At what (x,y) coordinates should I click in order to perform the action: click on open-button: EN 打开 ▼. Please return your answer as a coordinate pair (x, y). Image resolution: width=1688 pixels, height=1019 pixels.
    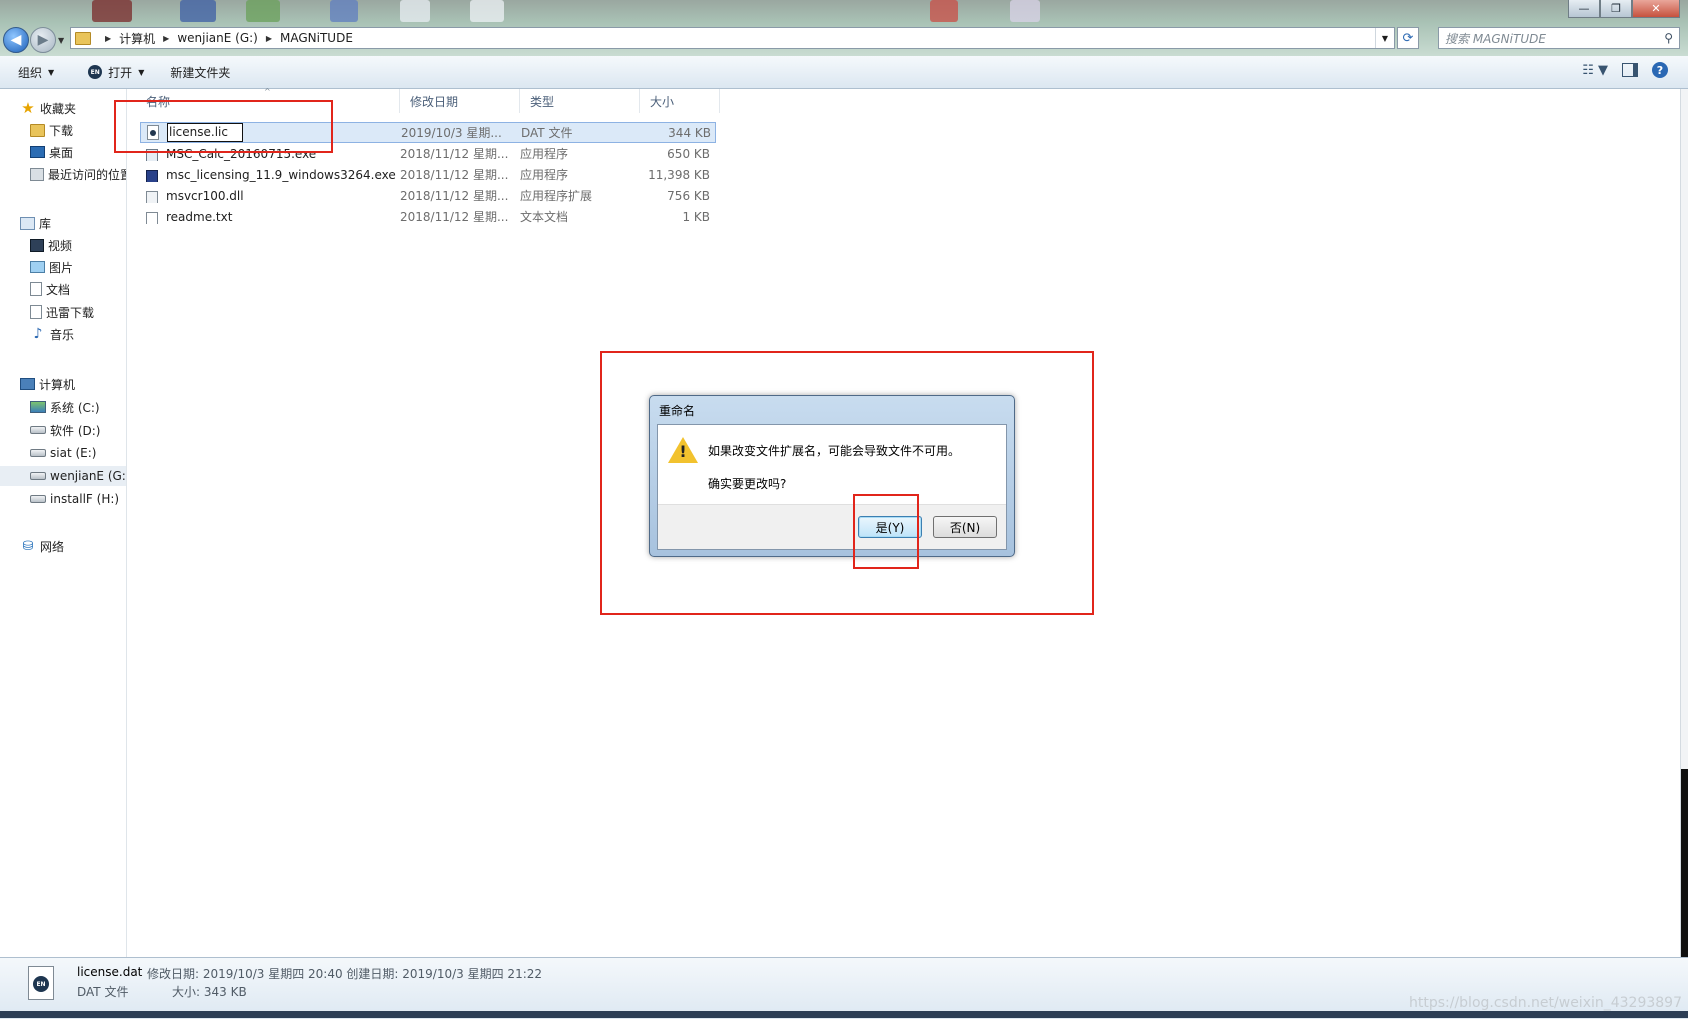
    Looking at the image, I should click on (116, 72).